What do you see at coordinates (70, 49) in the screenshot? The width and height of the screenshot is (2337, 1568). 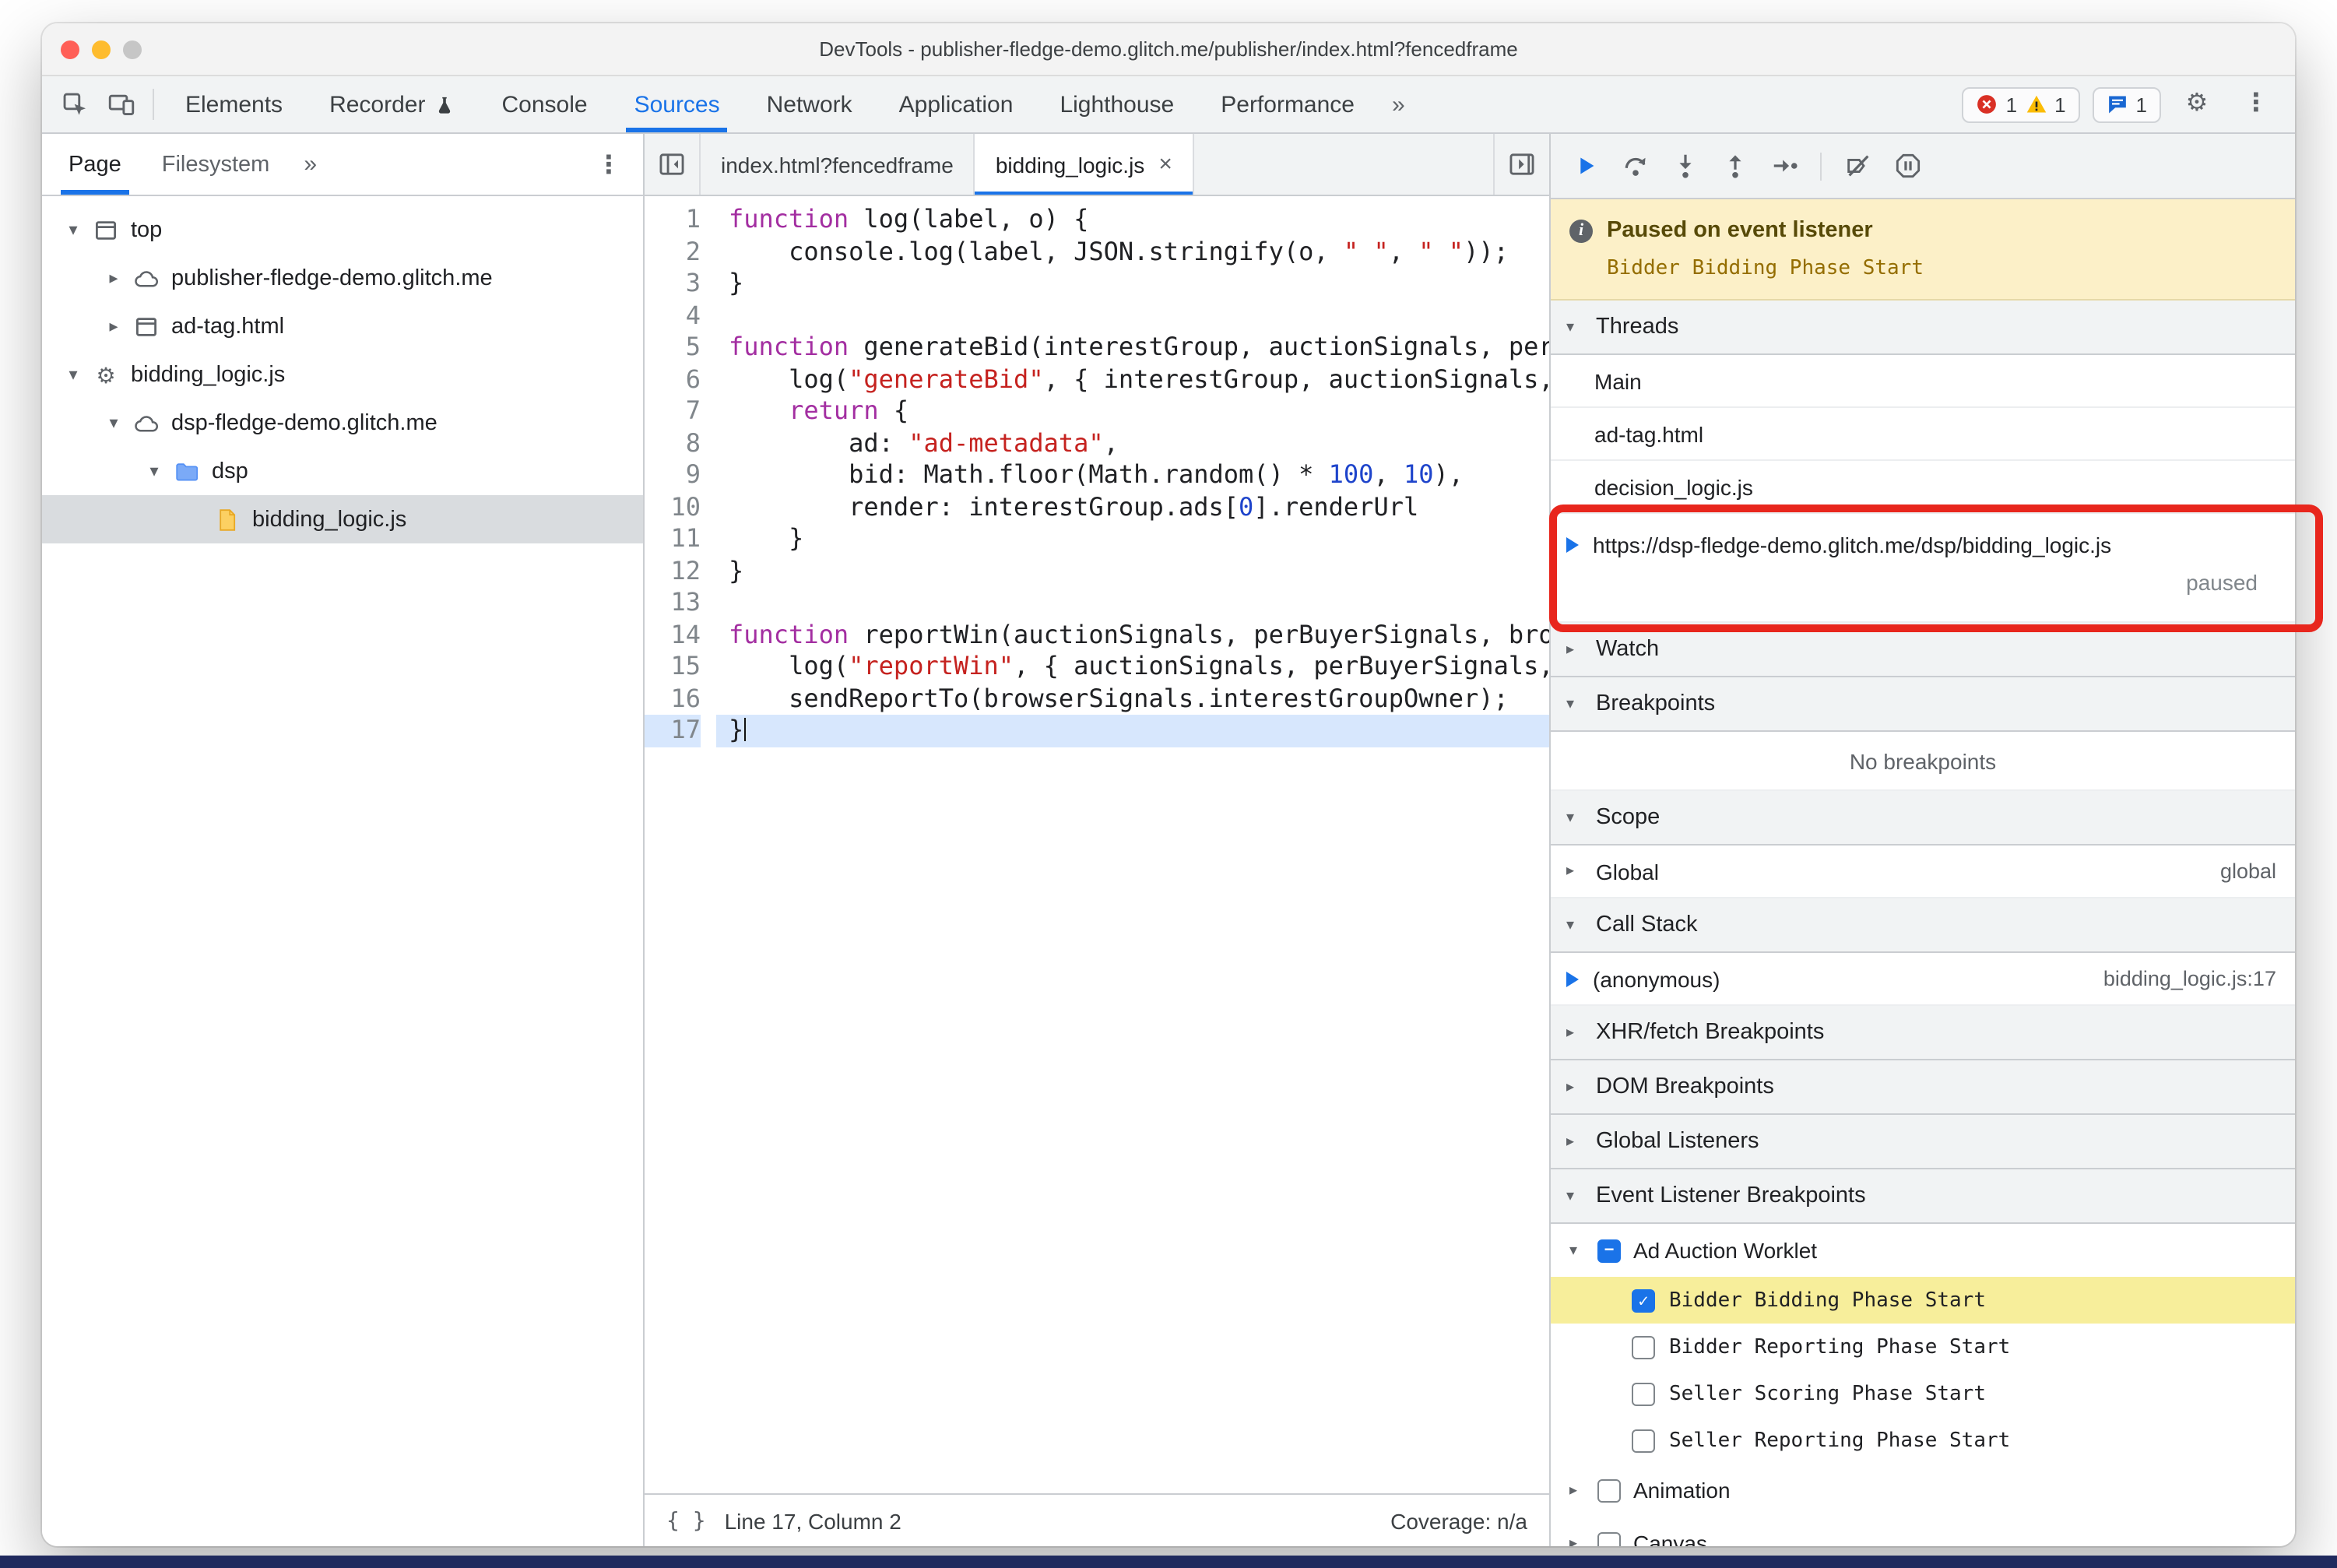 I see `close-window-button` at bounding box center [70, 49].